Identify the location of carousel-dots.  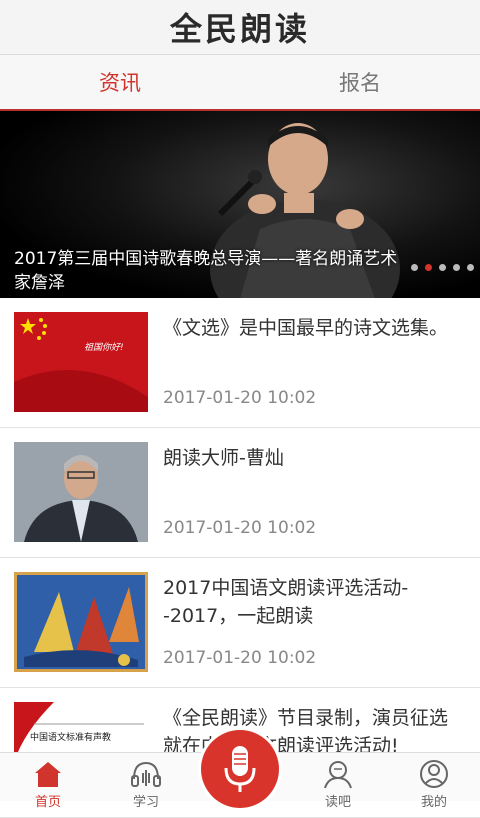
(442, 267).